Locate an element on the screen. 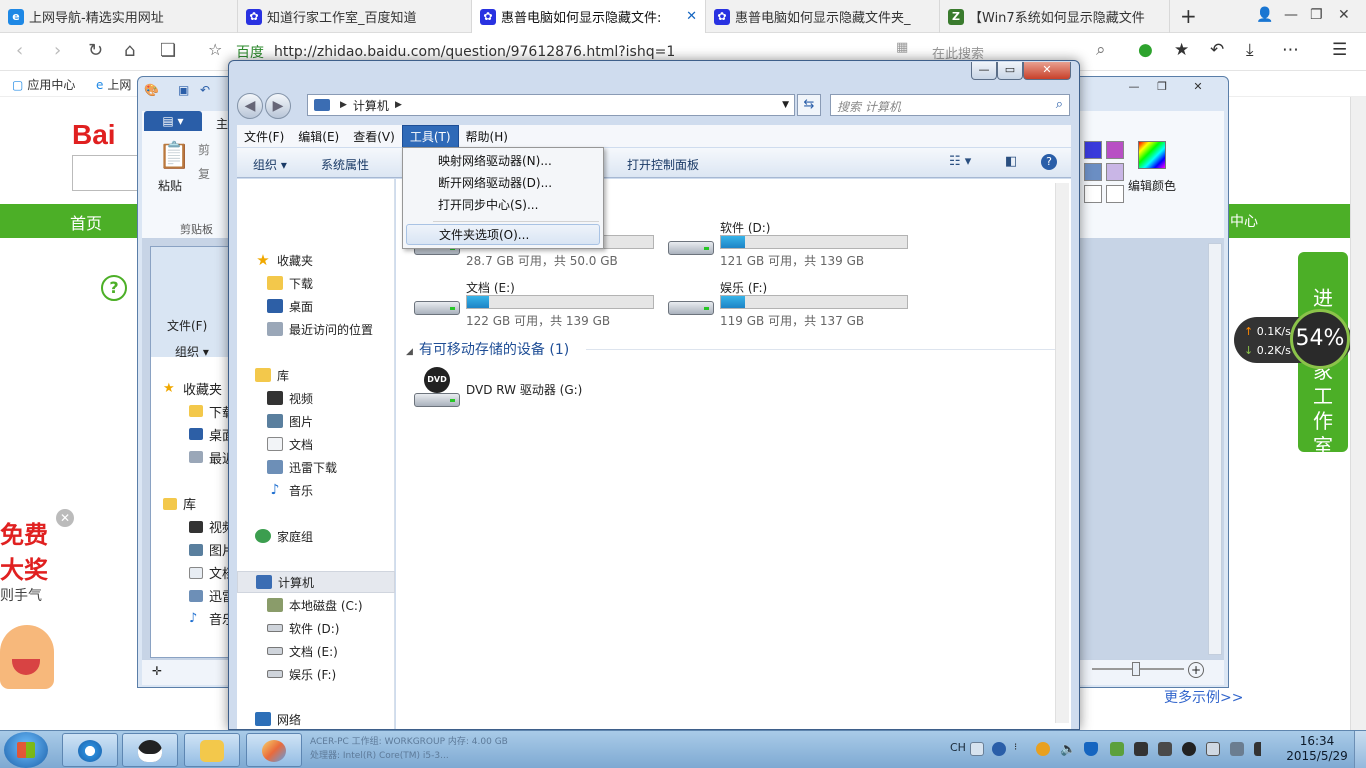 The height and width of the screenshot is (768, 1366). taskbar-qq is located at coordinates (150, 750).